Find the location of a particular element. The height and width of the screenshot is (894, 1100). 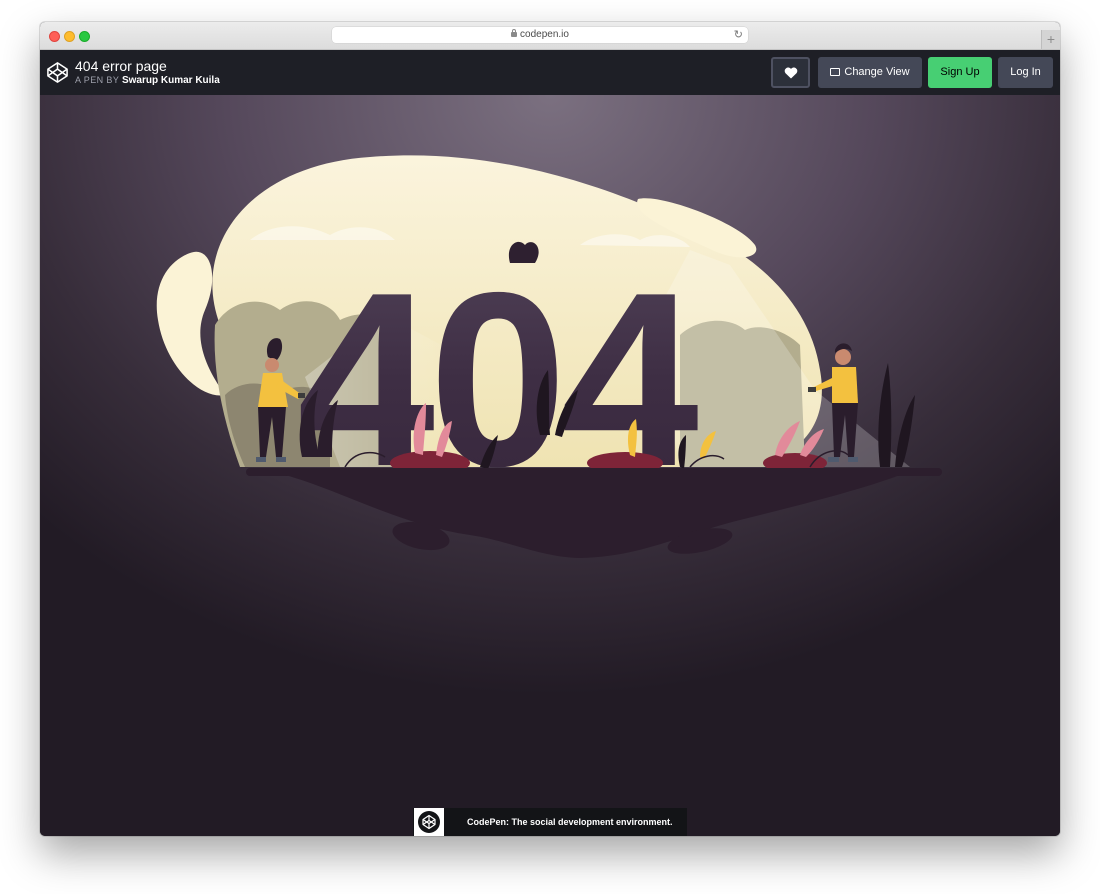

sign-up-button: Sign Up is located at coordinates (960, 72).